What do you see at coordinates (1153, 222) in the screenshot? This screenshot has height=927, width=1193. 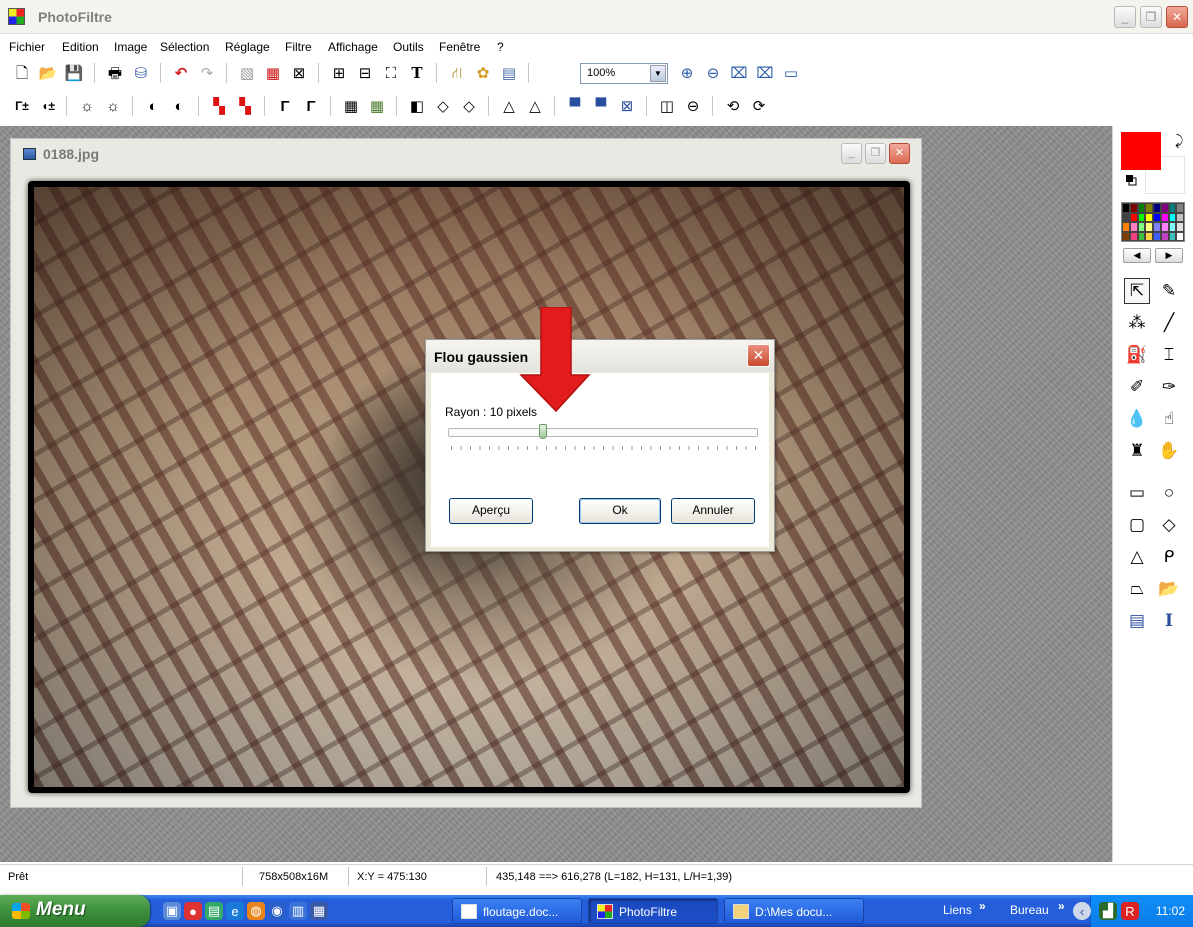 I see `color-swatches` at bounding box center [1153, 222].